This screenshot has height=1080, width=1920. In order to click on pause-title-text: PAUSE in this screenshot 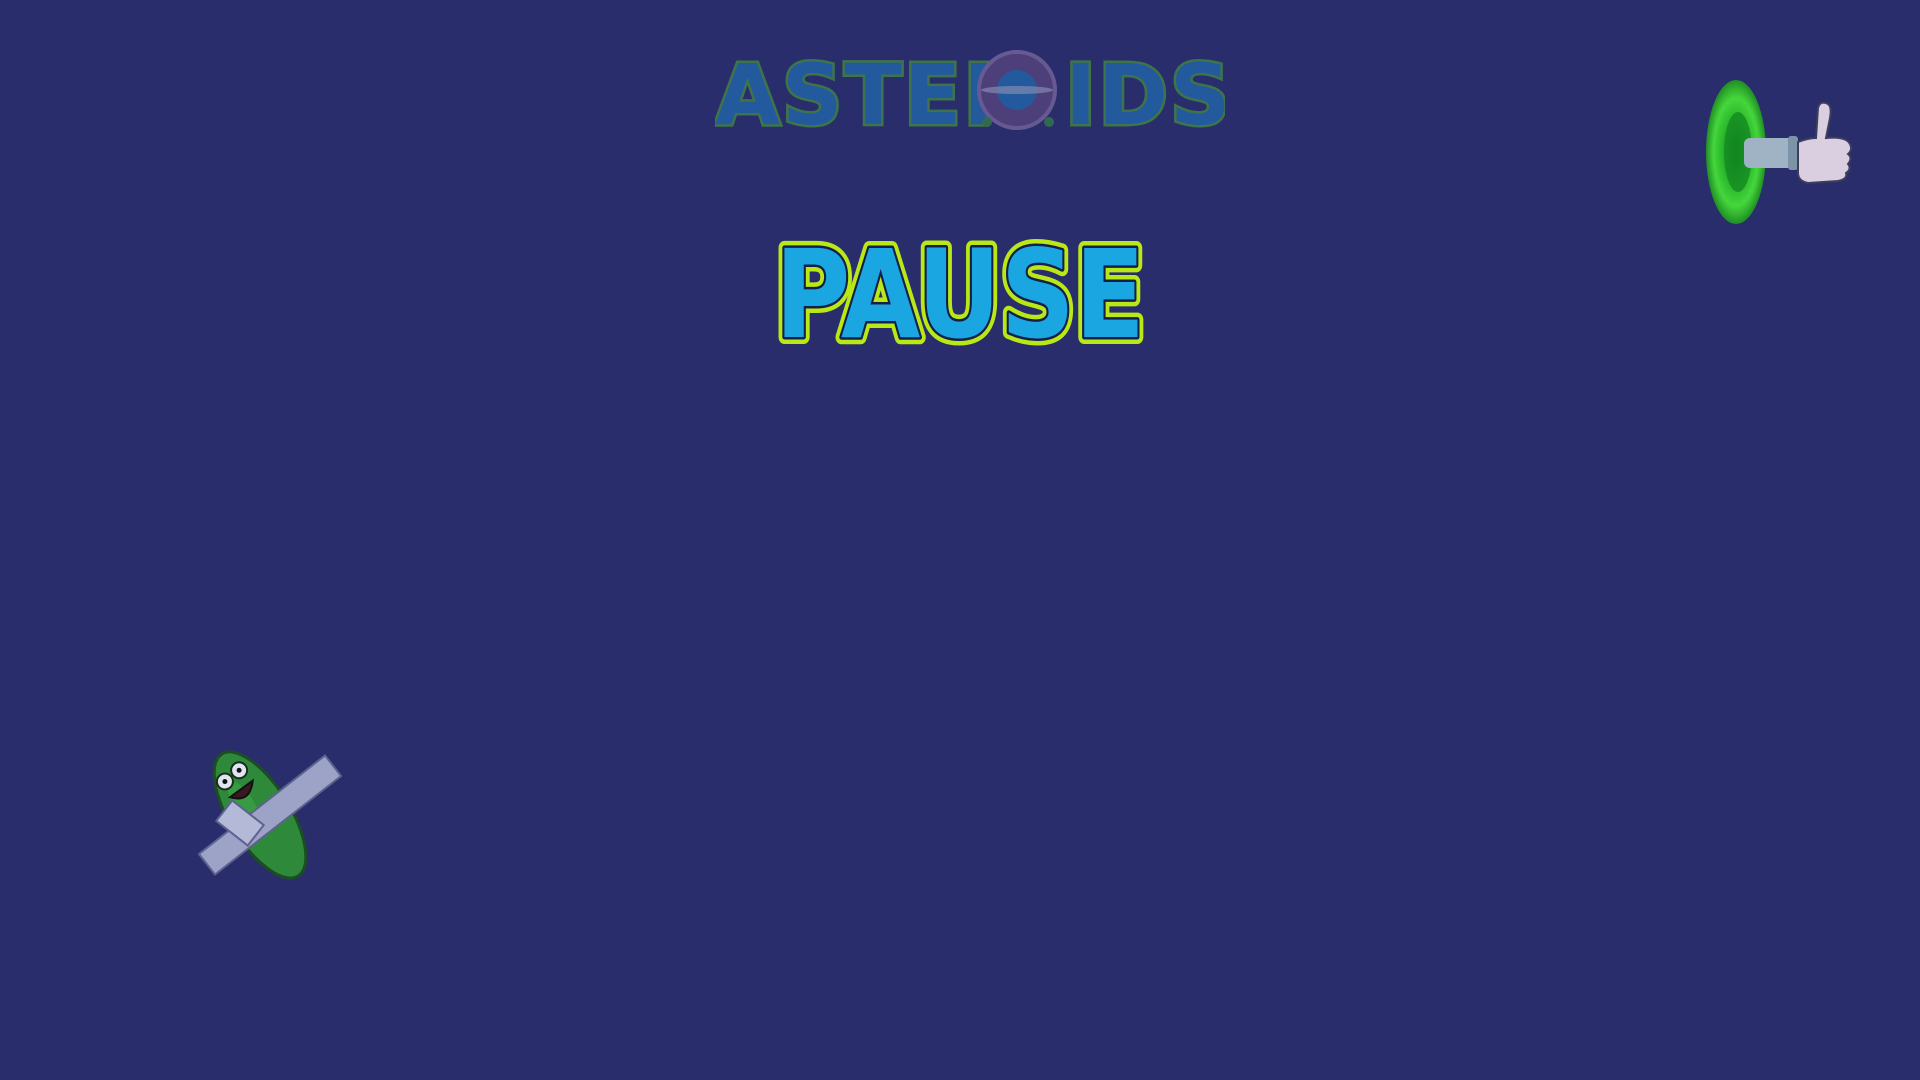, I will do `click(960, 293)`.